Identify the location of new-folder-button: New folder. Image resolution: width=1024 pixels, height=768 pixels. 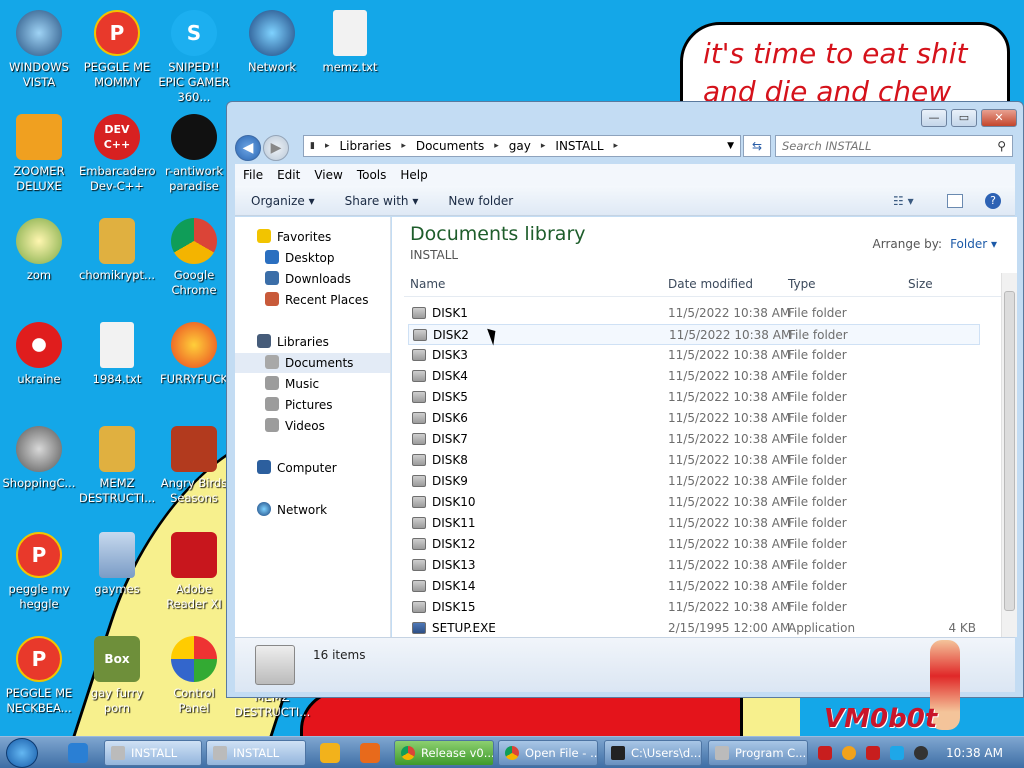
(480, 201).